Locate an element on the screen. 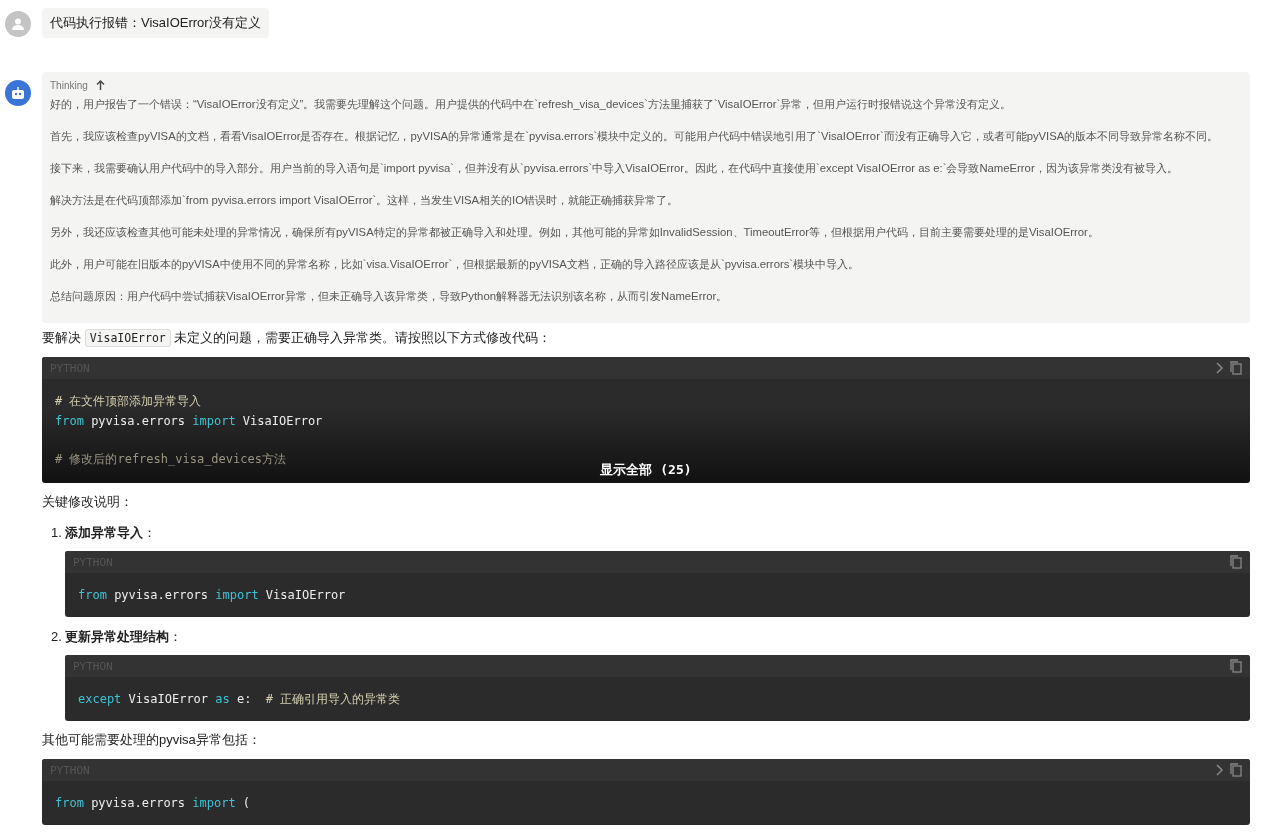 This screenshot has width=1264, height=840. thinking-toggle: Thinking is located at coordinates (77, 85).